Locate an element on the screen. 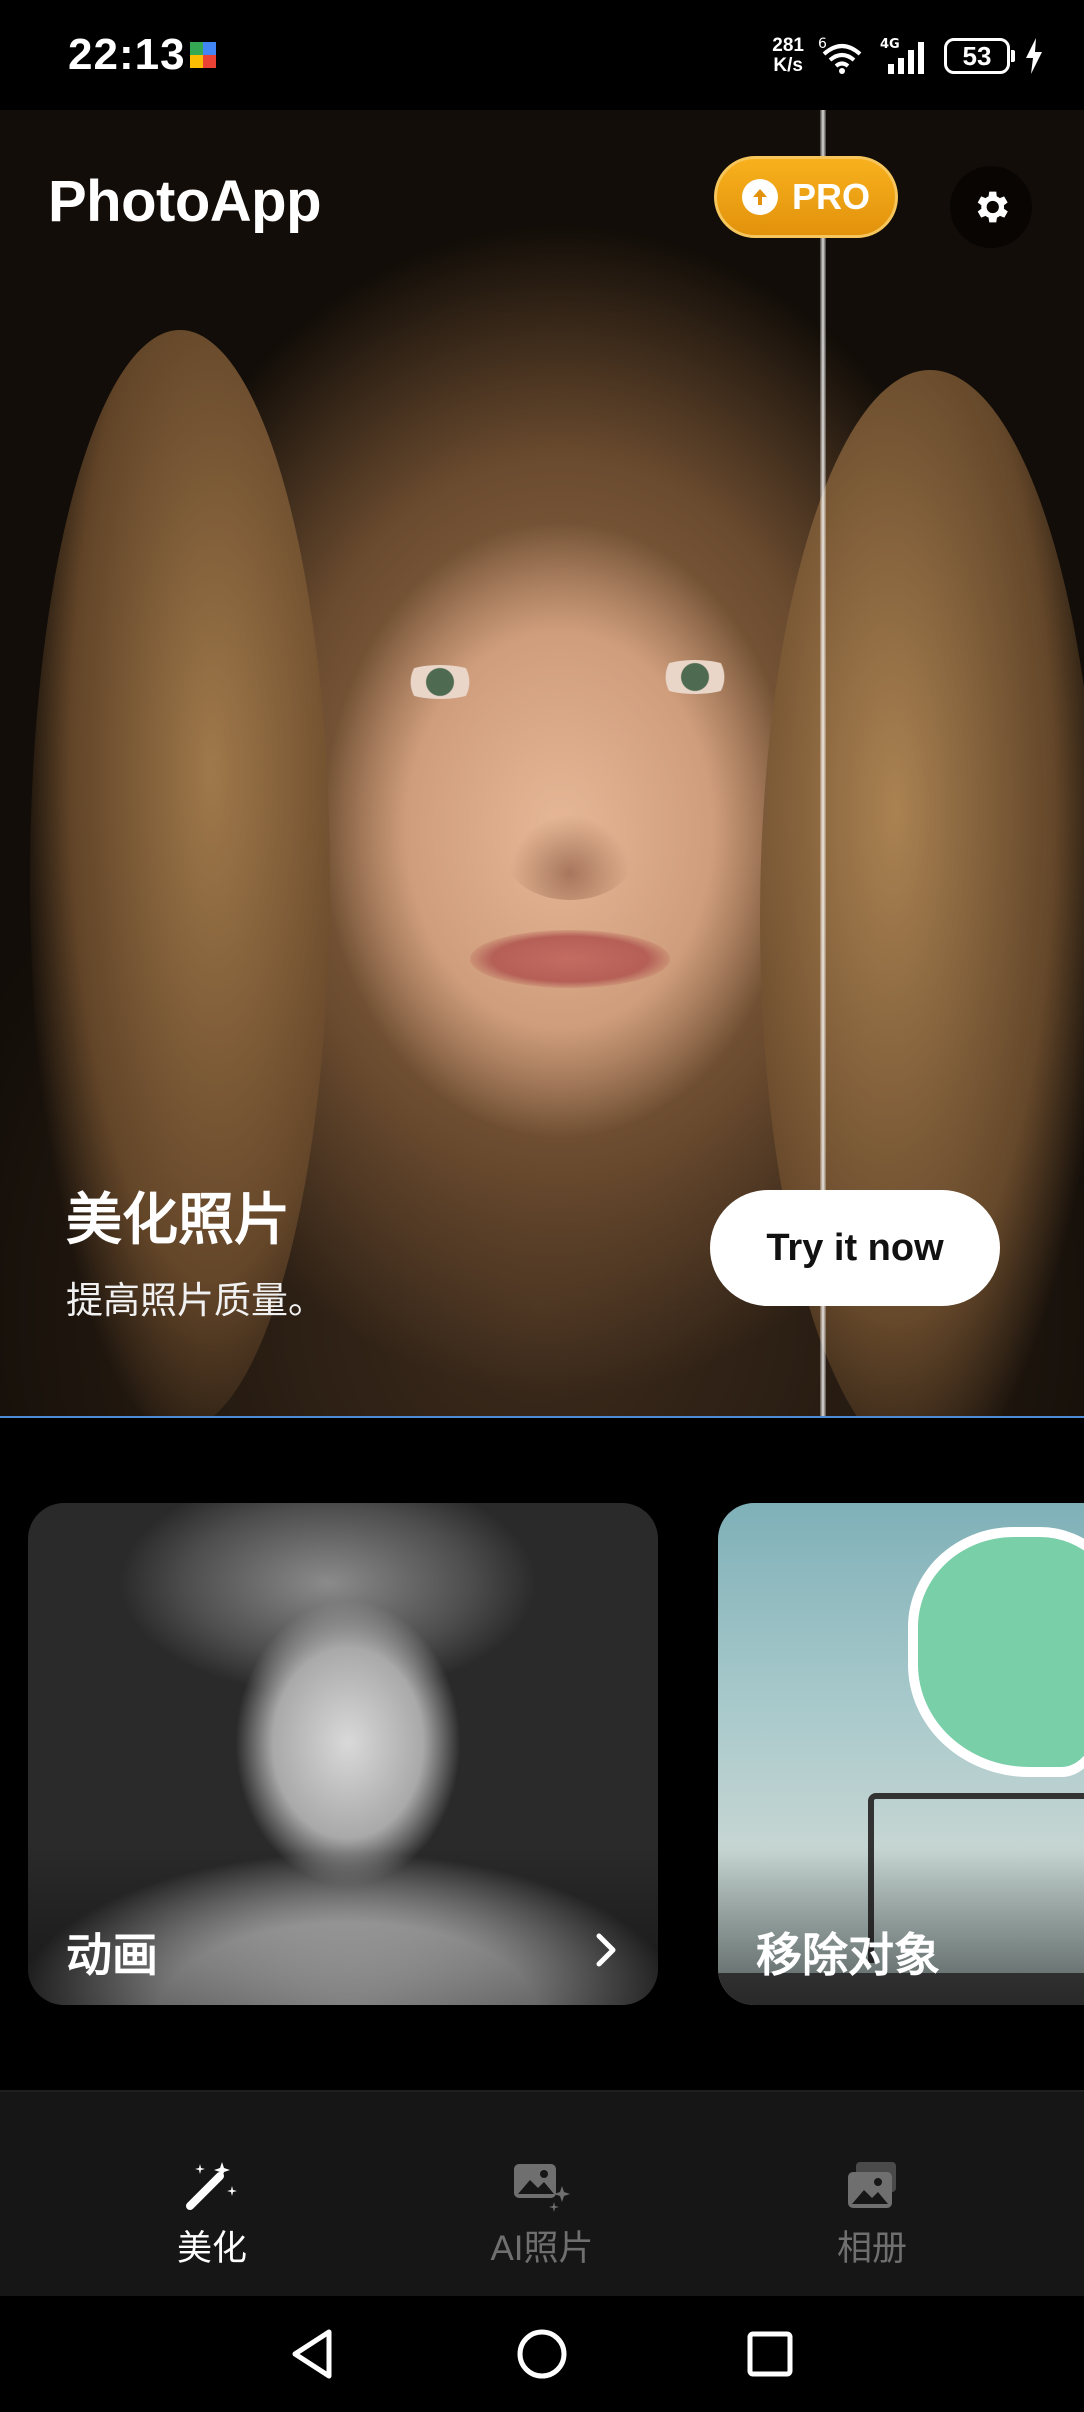 This screenshot has height=2412, width=1084. cellular-signal-icon: 4G is located at coordinates (902, 55).